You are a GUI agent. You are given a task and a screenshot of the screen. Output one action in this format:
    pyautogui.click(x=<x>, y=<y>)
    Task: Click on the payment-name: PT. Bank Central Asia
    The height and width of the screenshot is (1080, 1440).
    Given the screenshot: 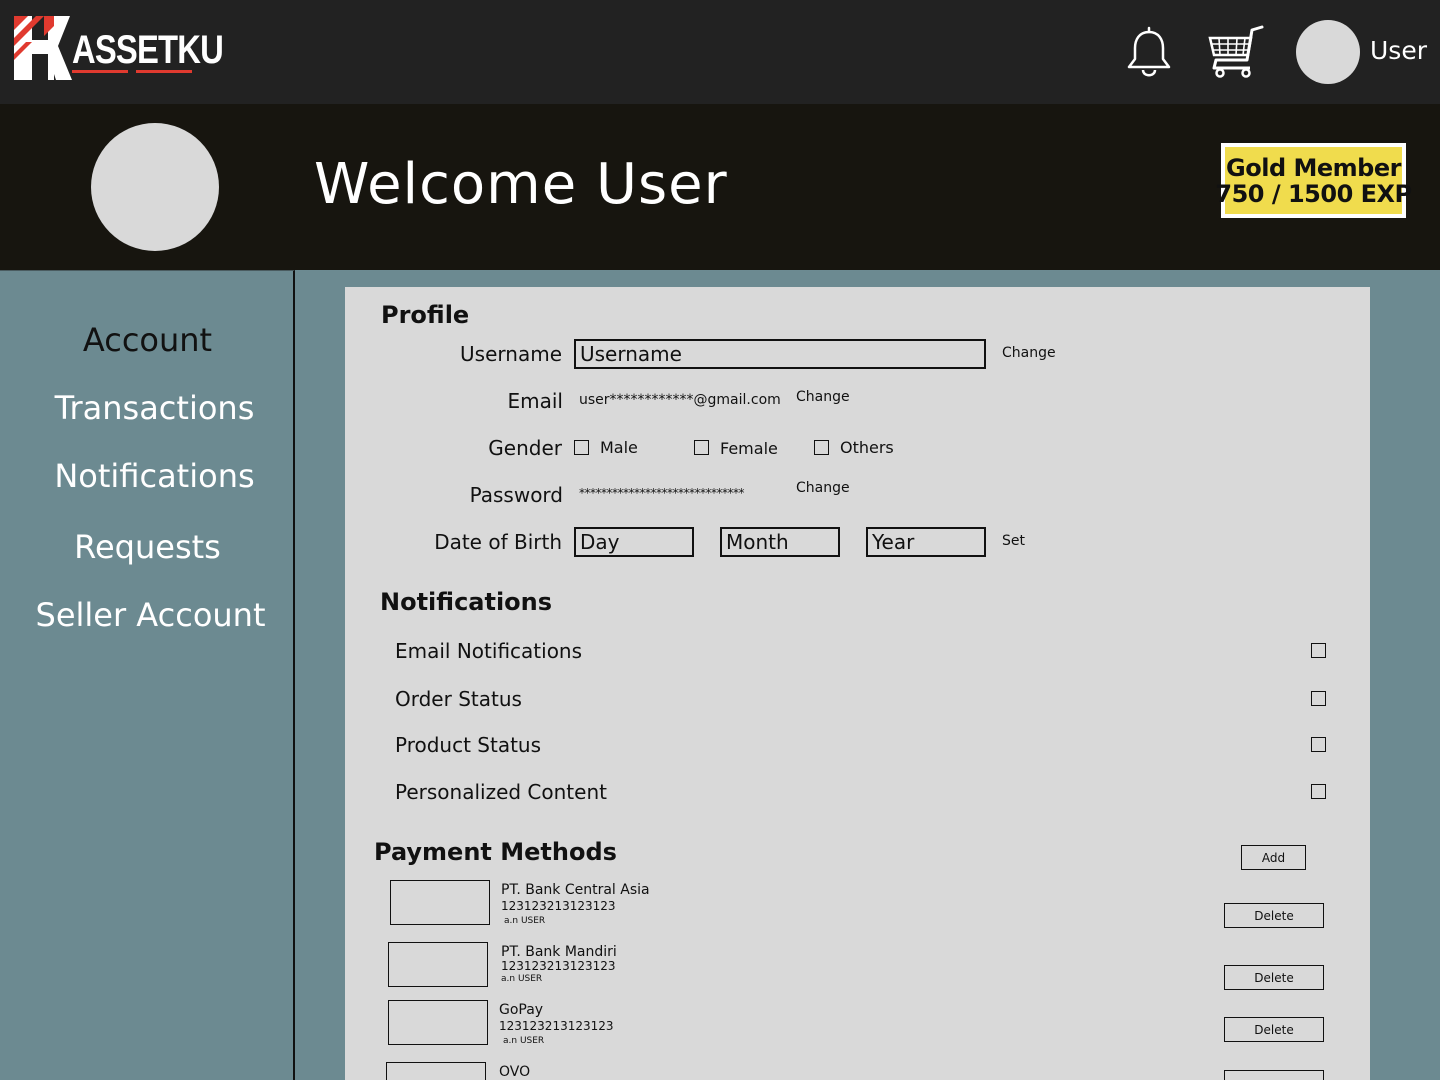 What is the action you would take?
    pyautogui.click(x=575, y=890)
    